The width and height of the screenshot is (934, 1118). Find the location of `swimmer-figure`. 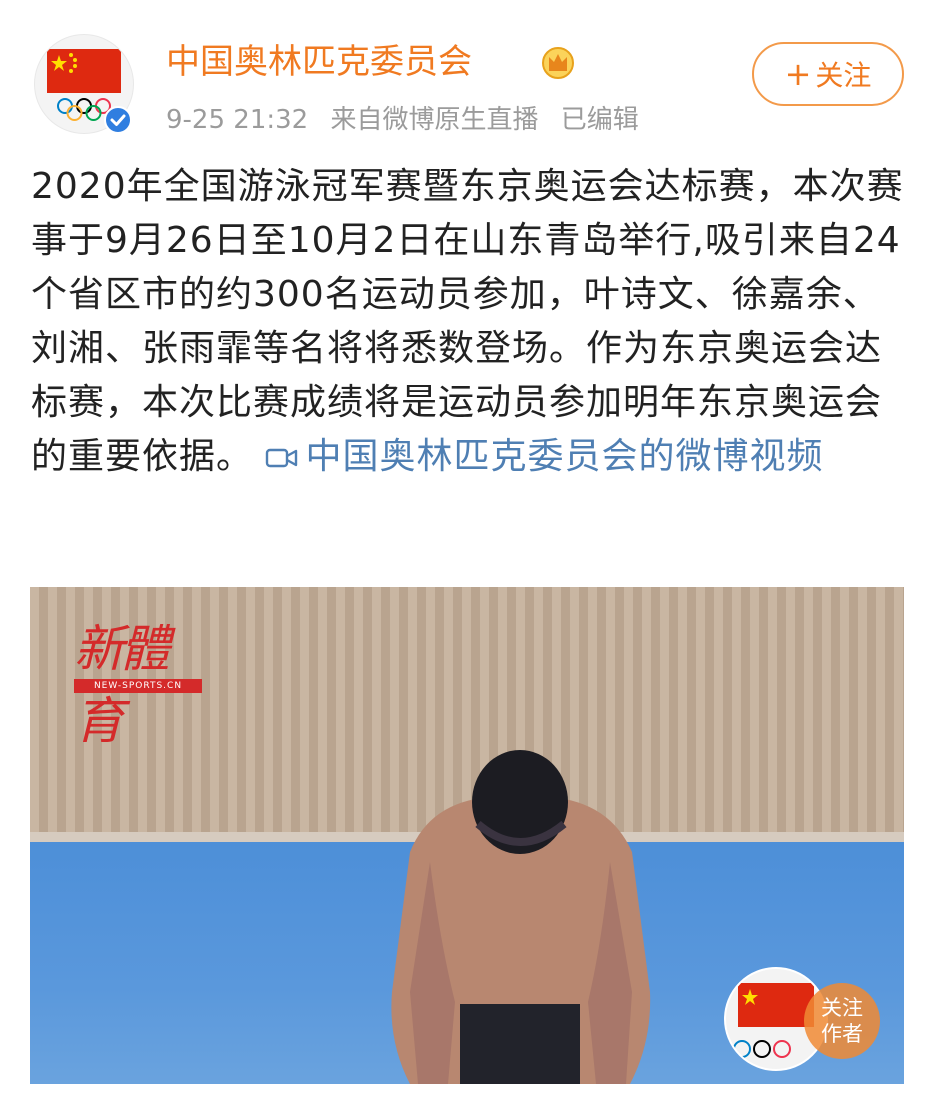

swimmer-figure is located at coordinates (521, 917).